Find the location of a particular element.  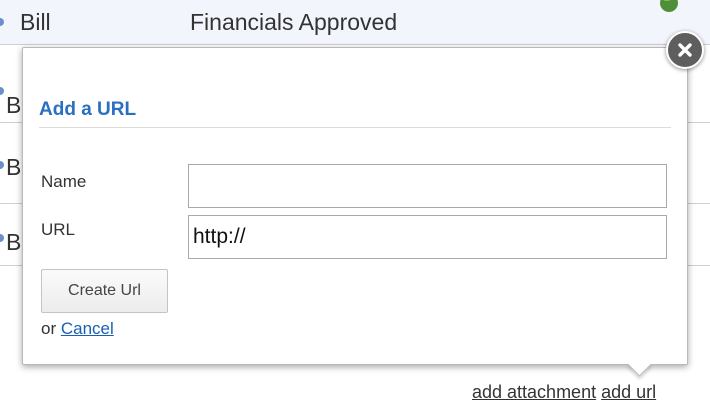

cancel-prefix: or is located at coordinates (49, 328).